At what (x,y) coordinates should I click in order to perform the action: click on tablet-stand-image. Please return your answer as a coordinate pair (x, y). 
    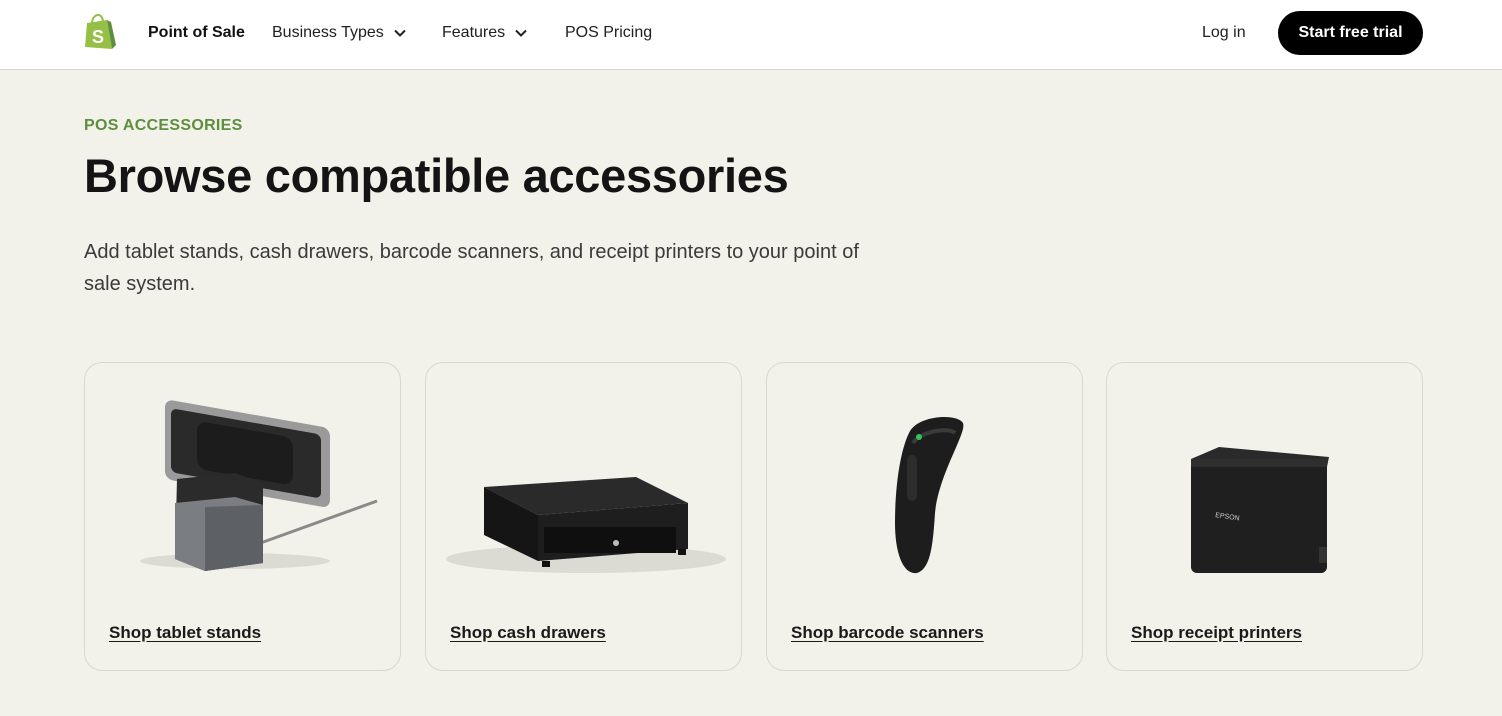
    Looking at the image, I should click on (242, 478).